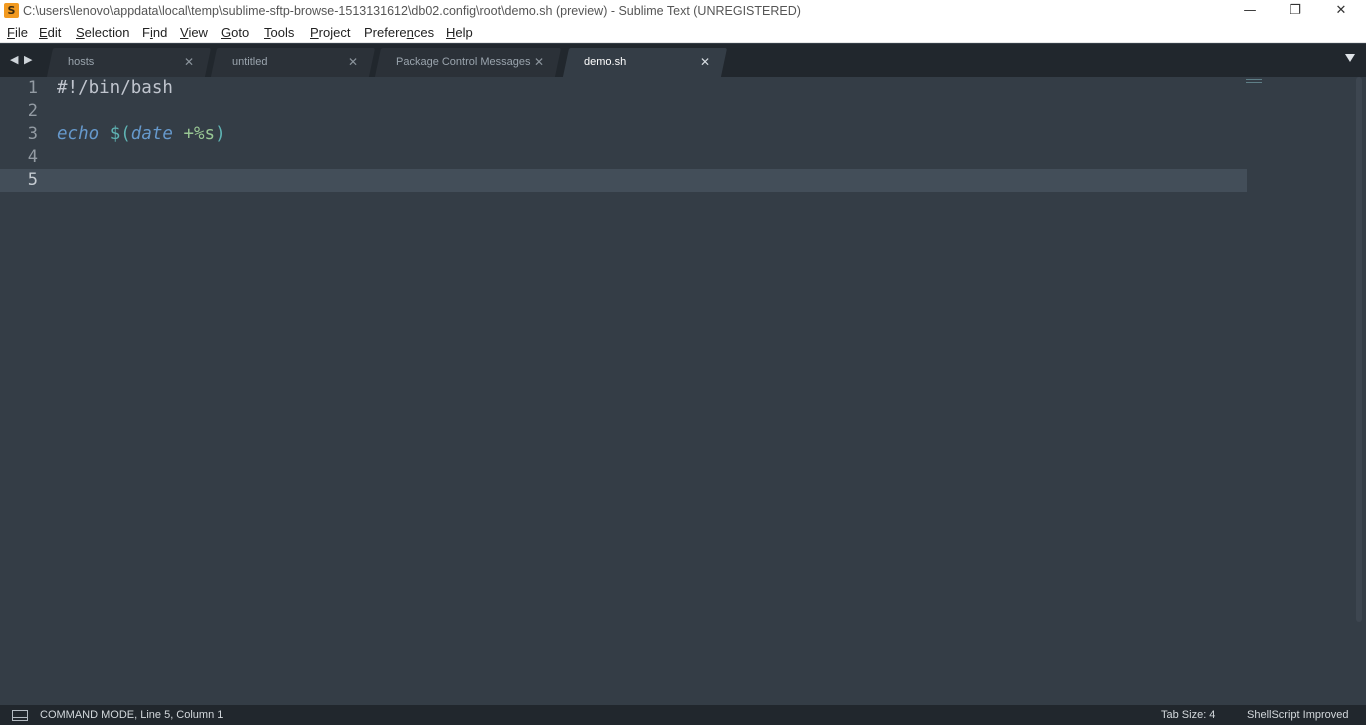  Describe the element at coordinates (399, 32) in the screenshot. I see `menu-preferences: Preferences` at that location.